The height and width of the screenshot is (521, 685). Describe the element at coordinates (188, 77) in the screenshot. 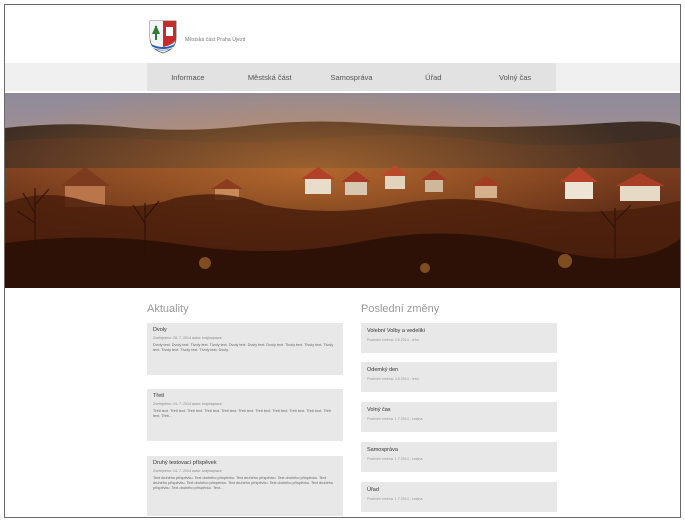

I see `nav-item-informace: Informace` at that location.